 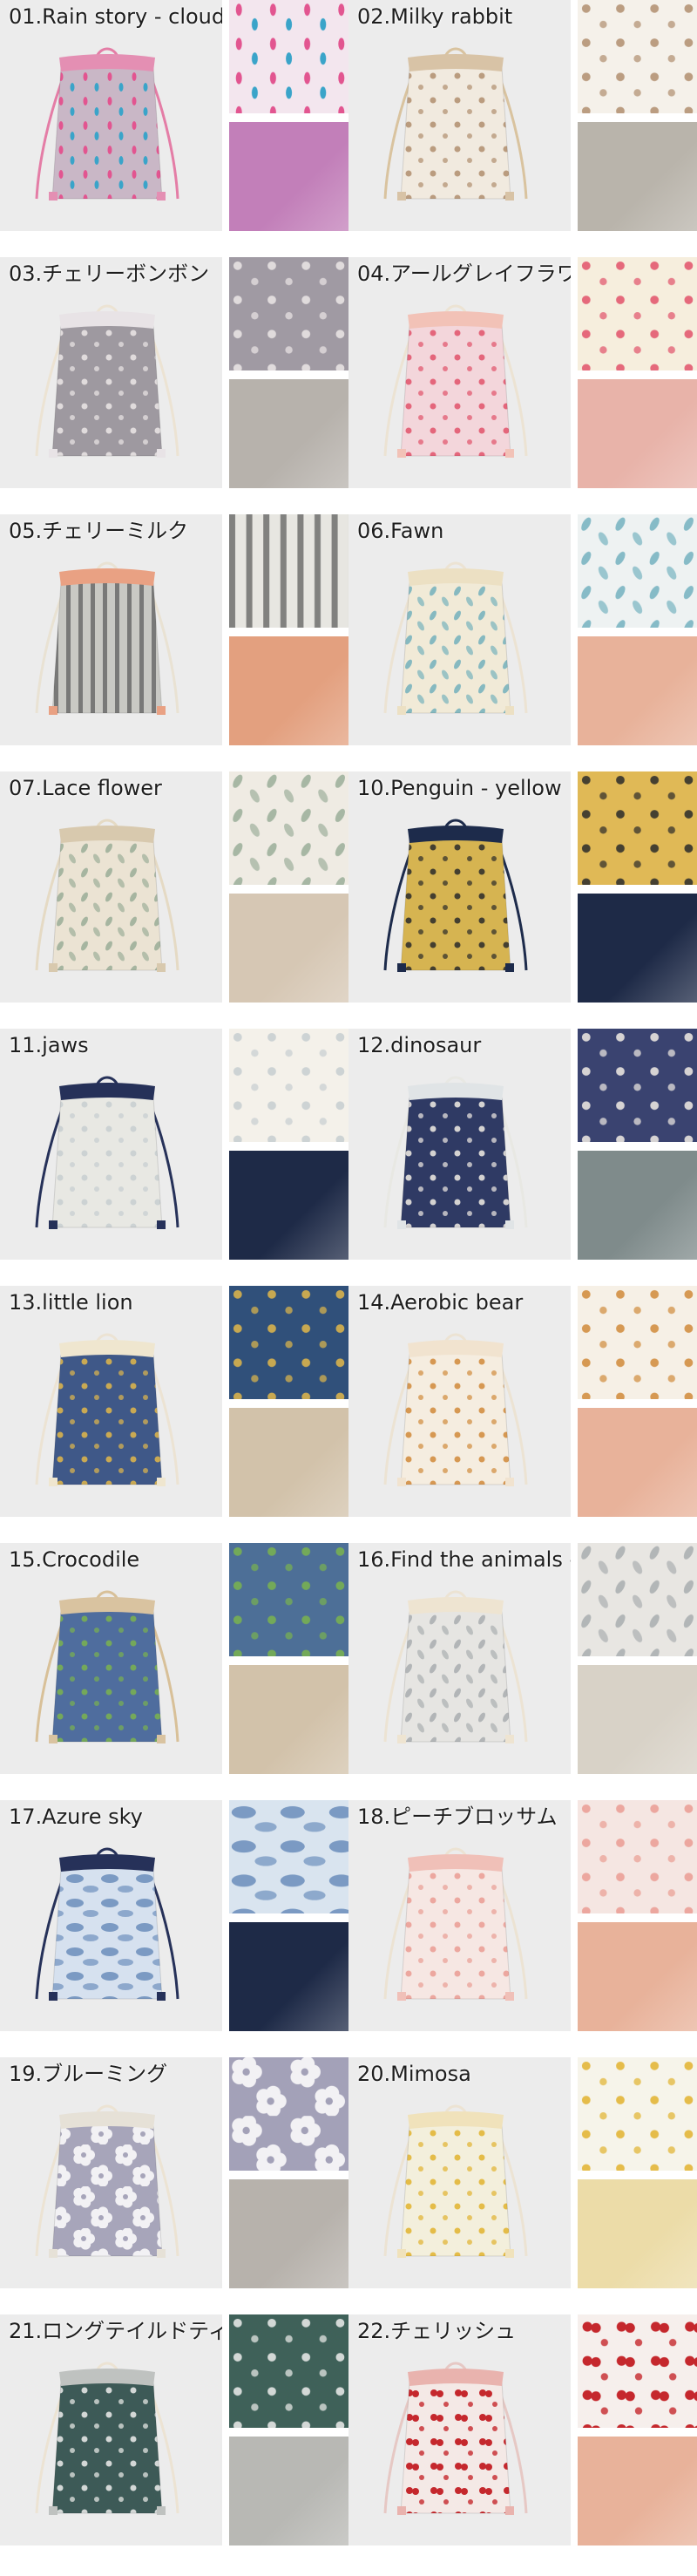 What do you see at coordinates (111, 372) in the screenshot?
I see `bag-photo: 03.チェリーボンボン` at bounding box center [111, 372].